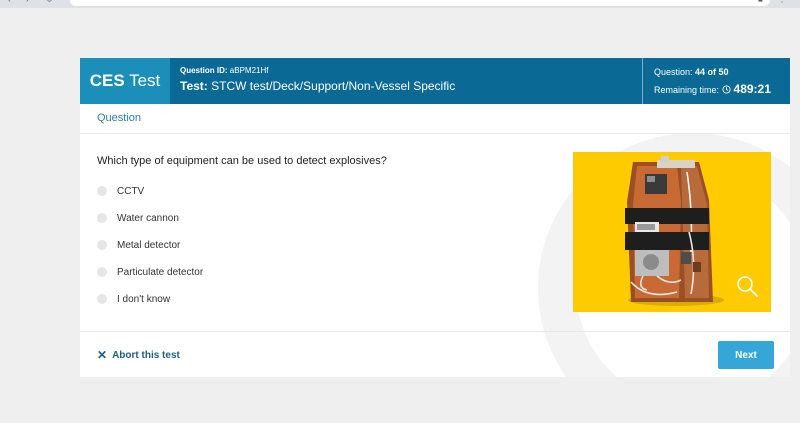  I want to click on answer-option-dont-know: I don't know, so click(133, 299).